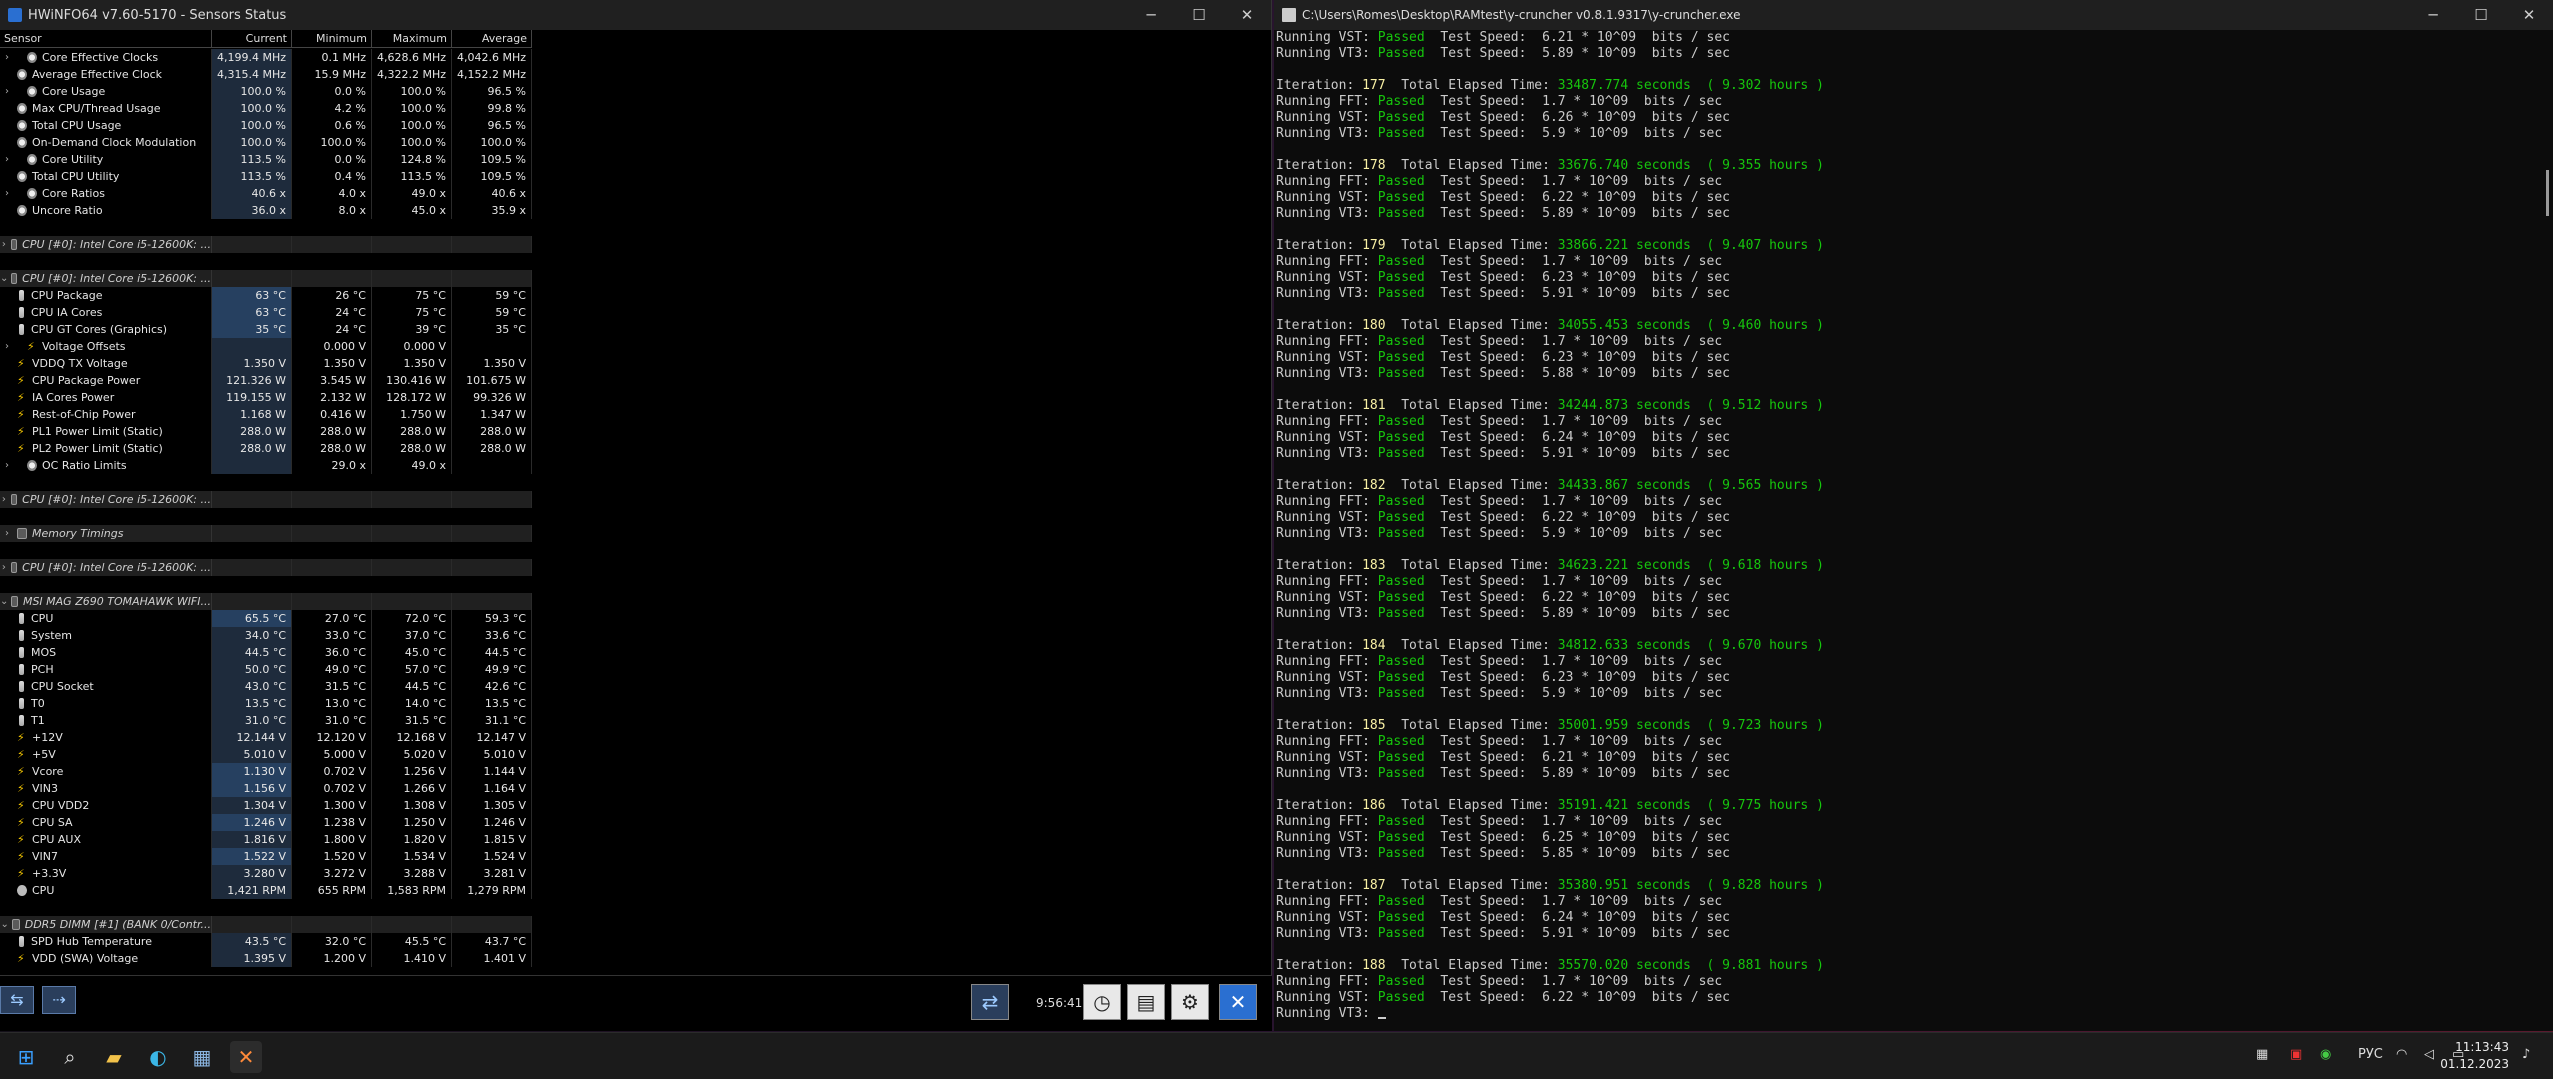  Describe the element at coordinates (332, 38) in the screenshot. I see `column-header-minimum: Minimum` at that location.